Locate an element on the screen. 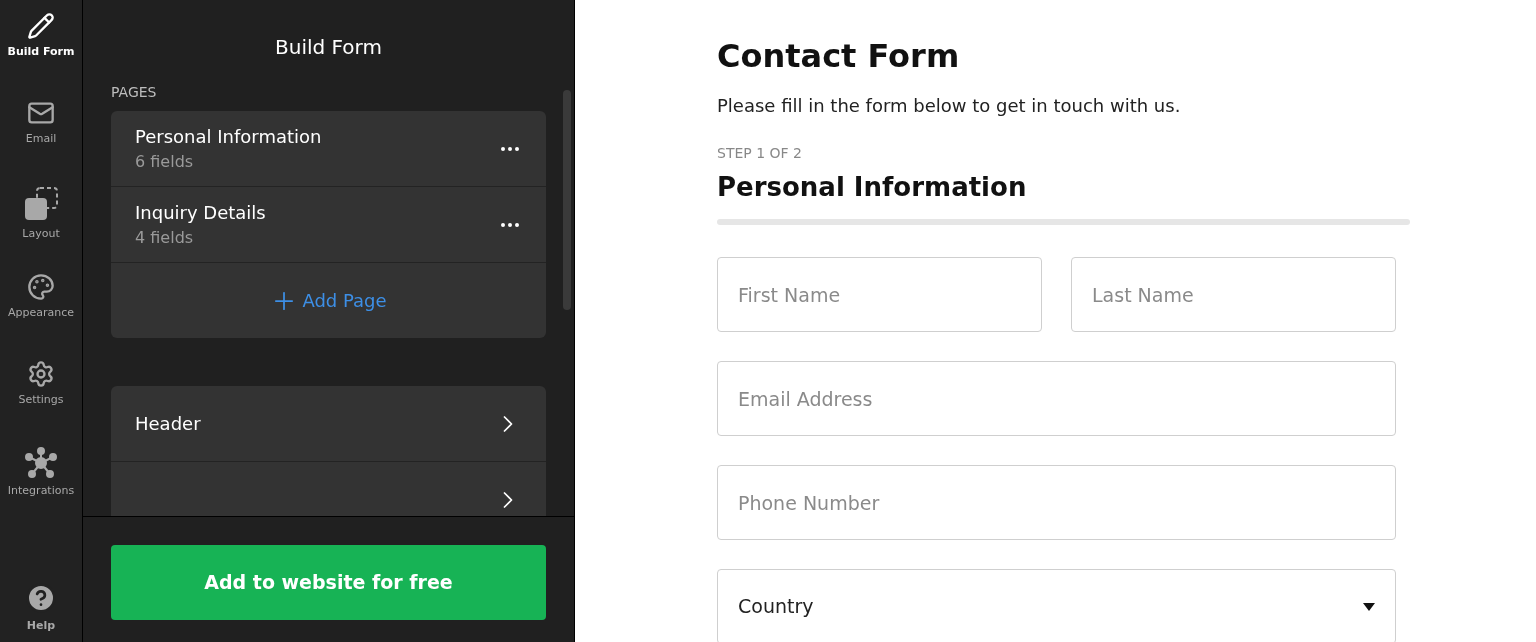  sidebar-tab: Email is located at coordinates (41, 142).